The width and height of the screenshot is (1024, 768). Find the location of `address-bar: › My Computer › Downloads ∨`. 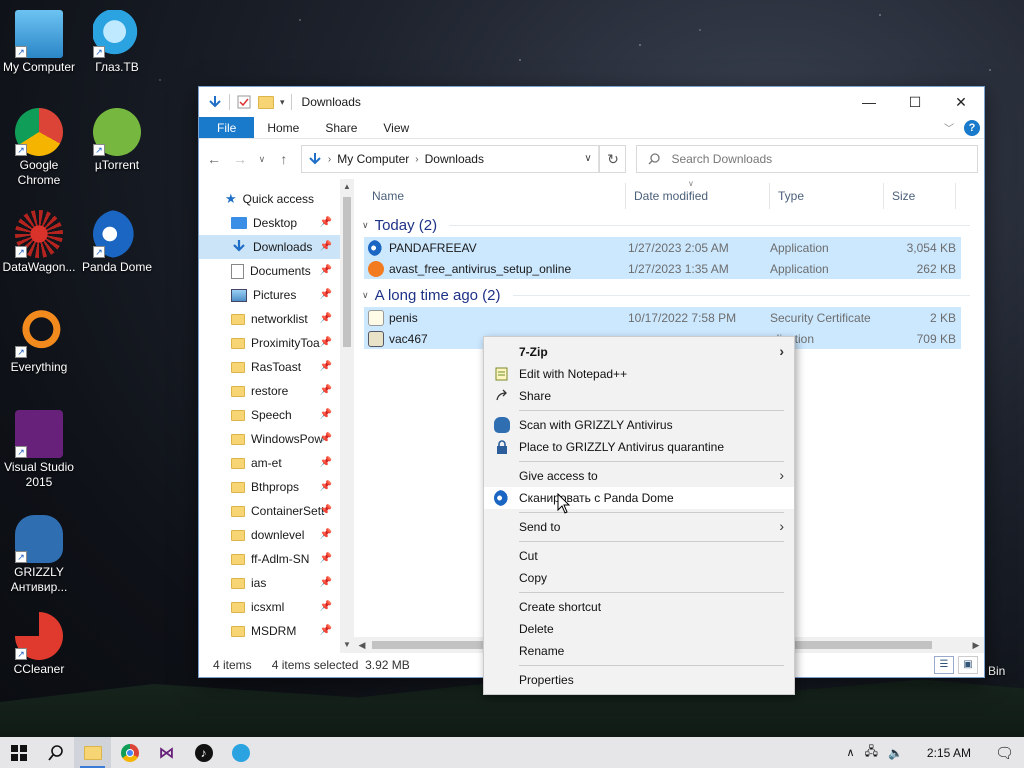

address-bar: › My Computer › Downloads ∨ is located at coordinates (450, 159).